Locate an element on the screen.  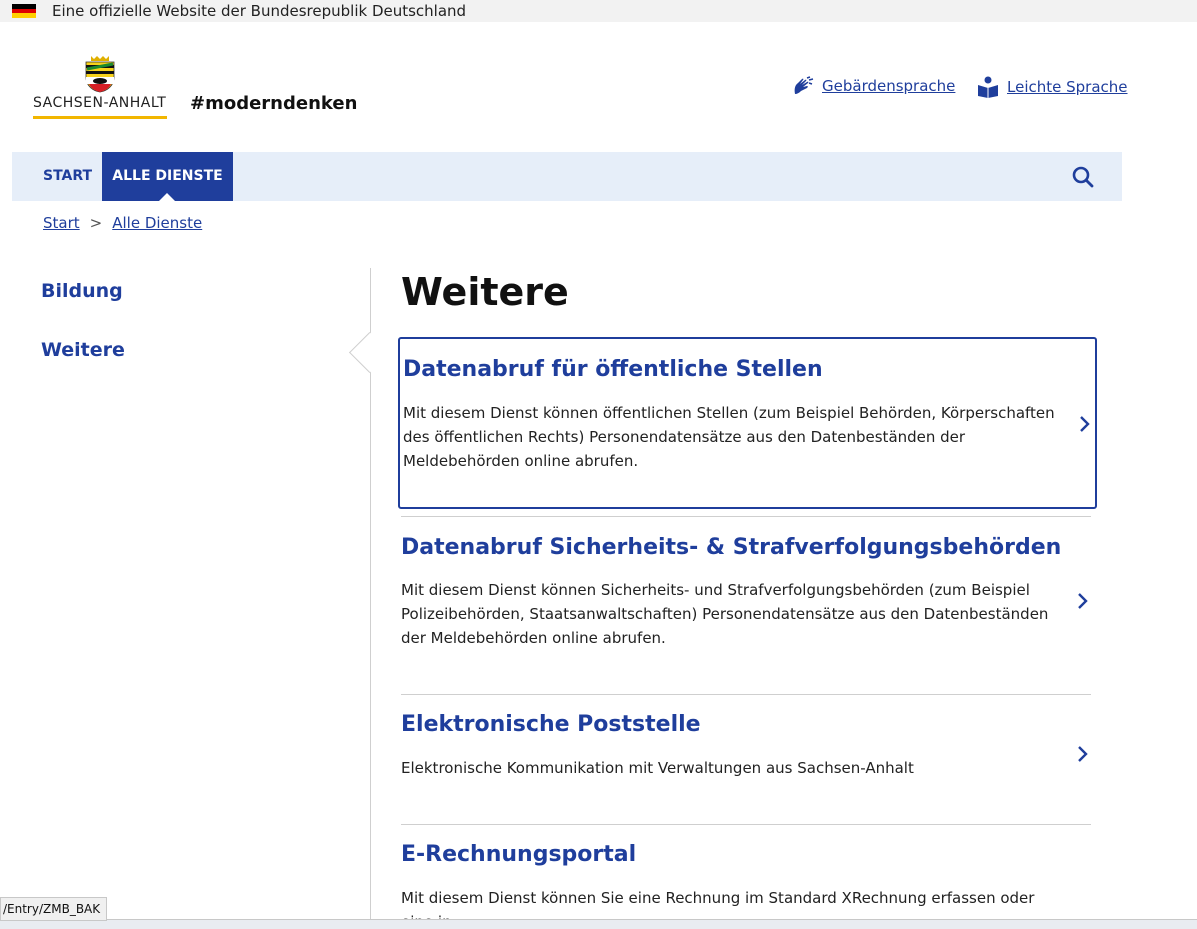
search-icon is located at coordinates (1083, 177).